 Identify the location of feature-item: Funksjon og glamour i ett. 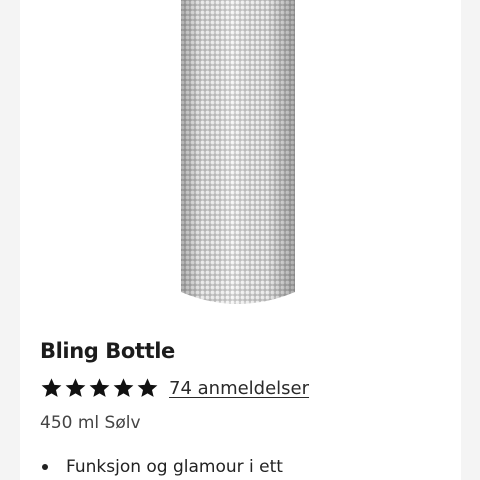
(161, 467).